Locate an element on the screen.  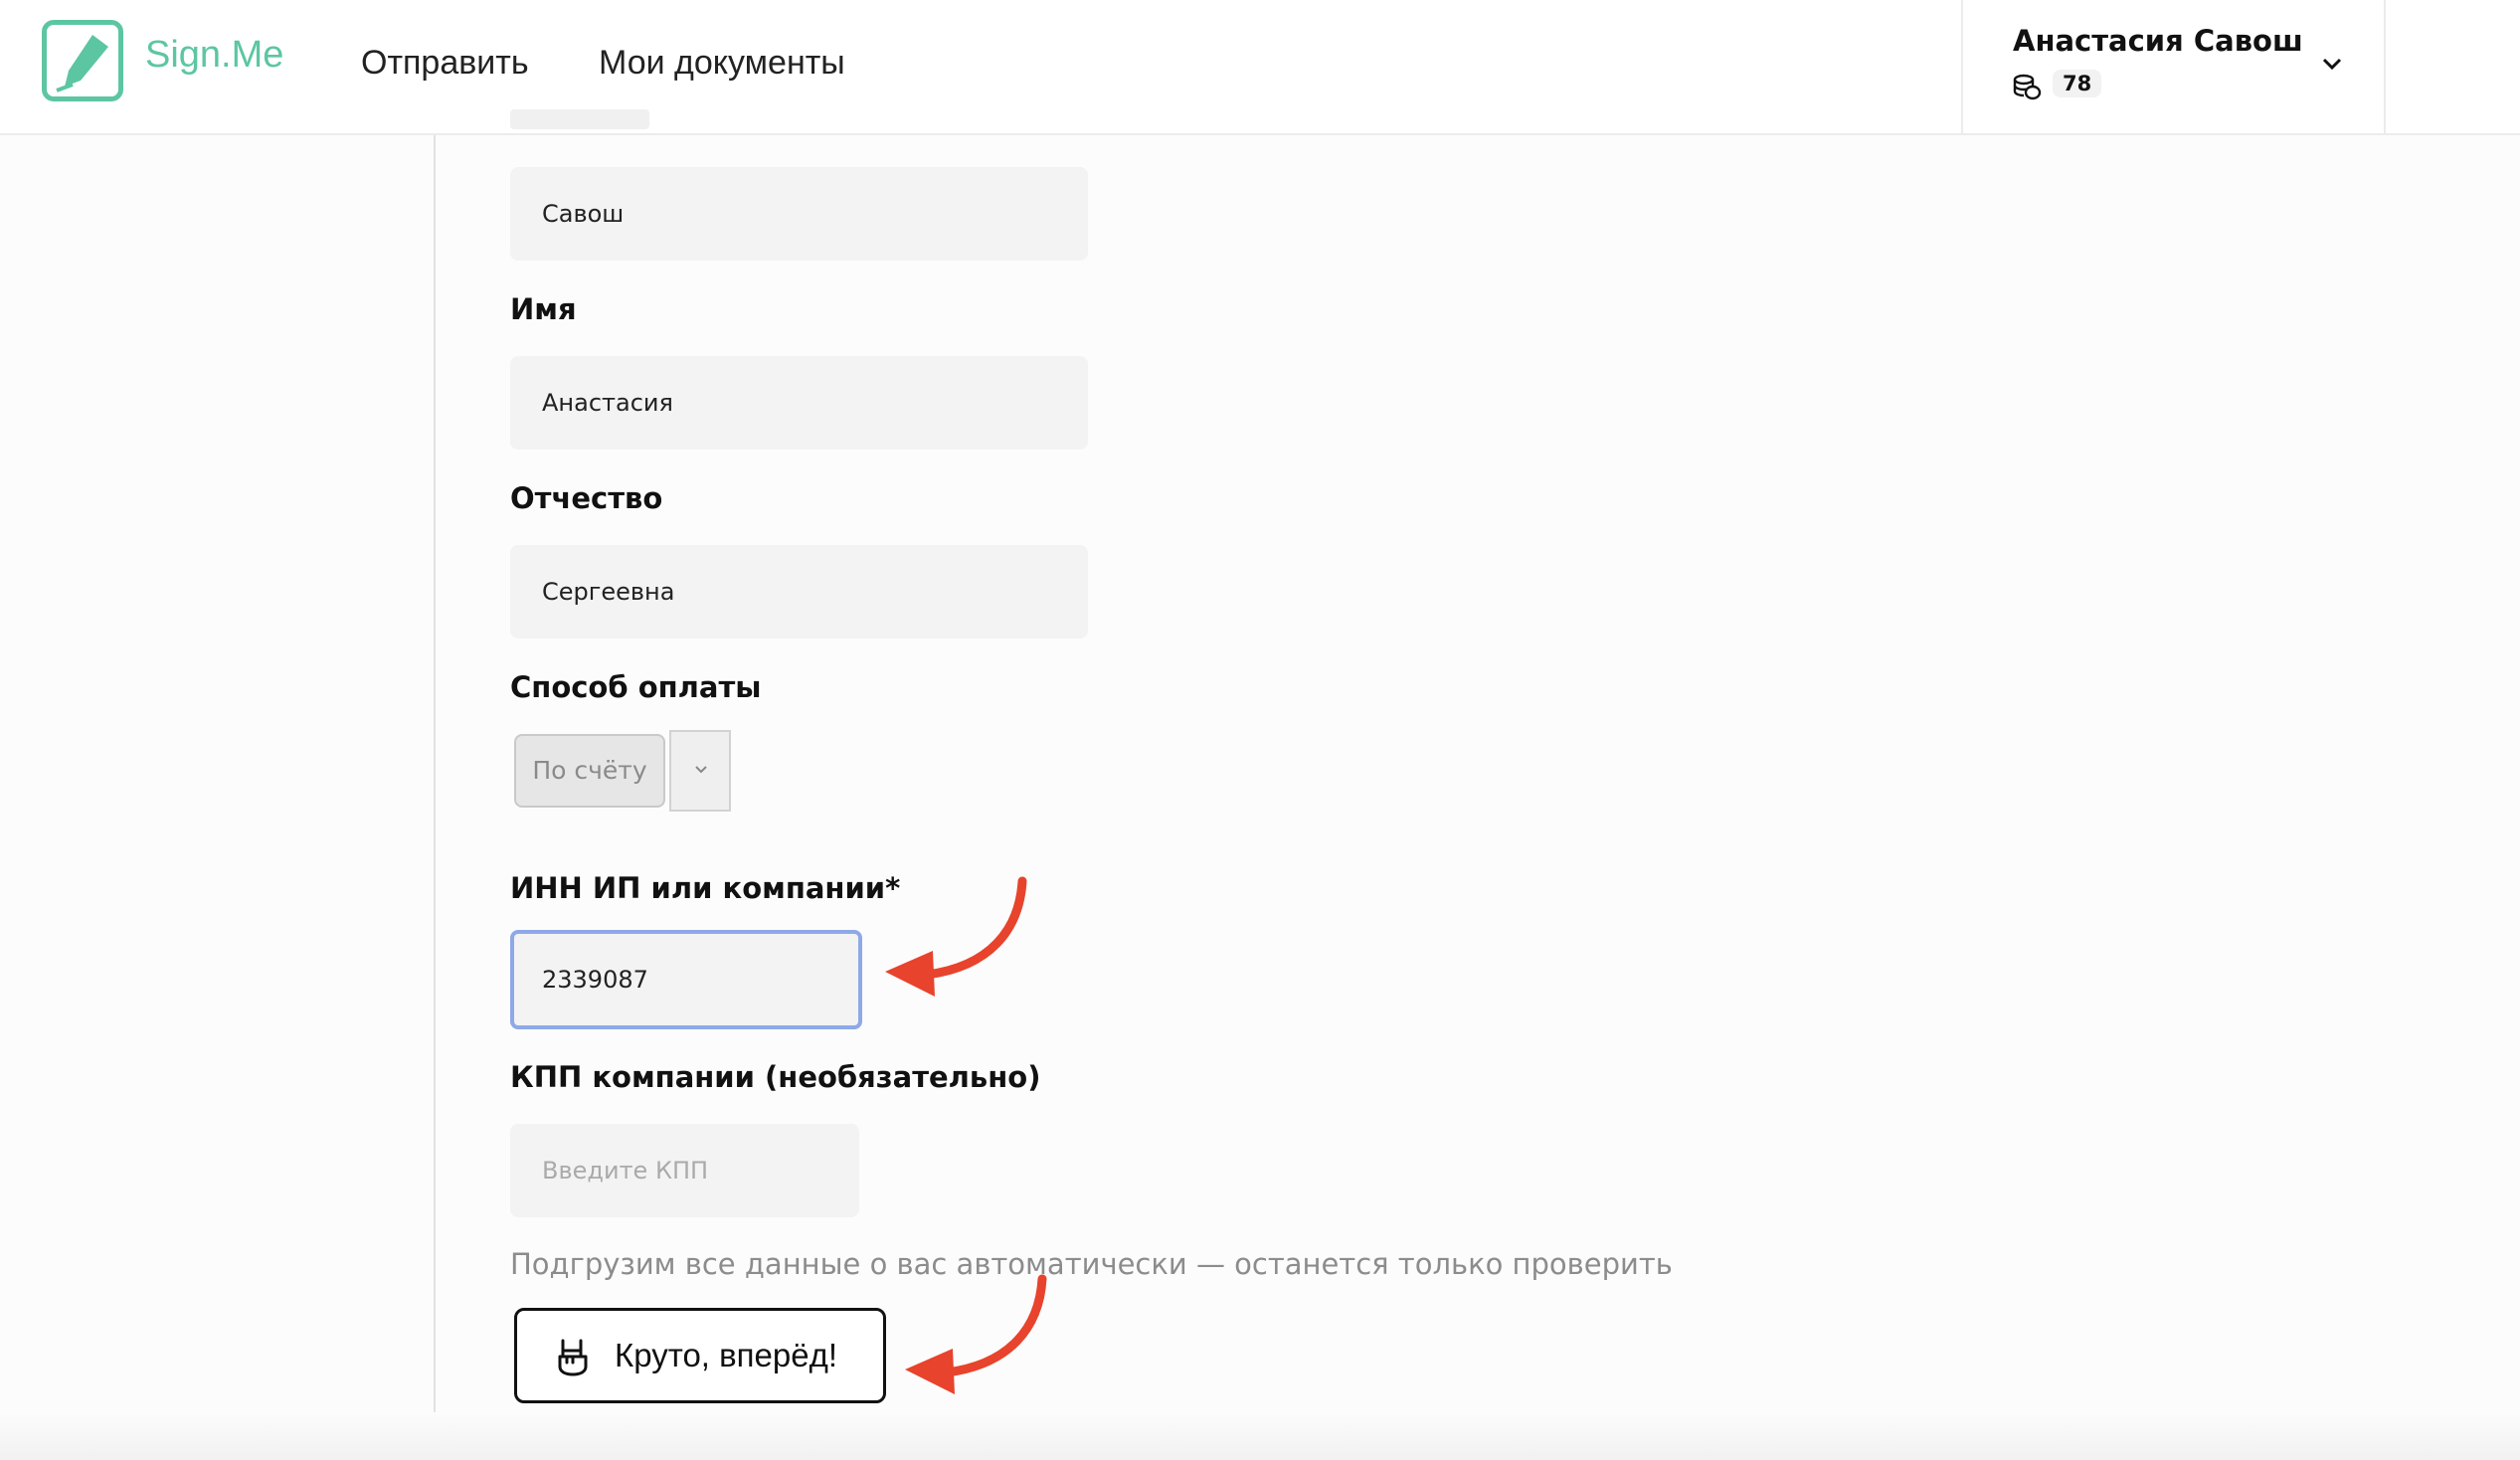
submit-button: Круто, вперёд! is located at coordinates (700, 1355).